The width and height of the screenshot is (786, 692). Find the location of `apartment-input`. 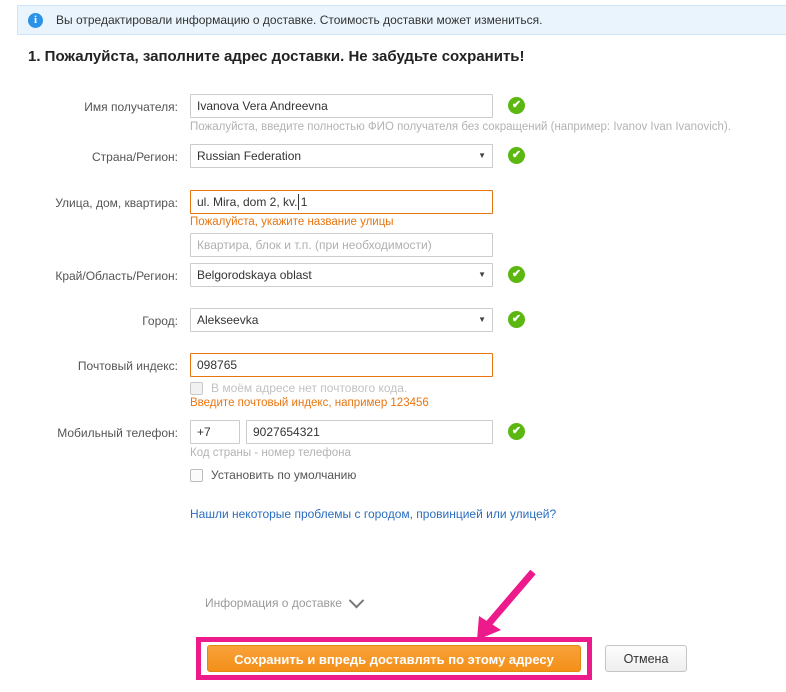

apartment-input is located at coordinates (341, 245).